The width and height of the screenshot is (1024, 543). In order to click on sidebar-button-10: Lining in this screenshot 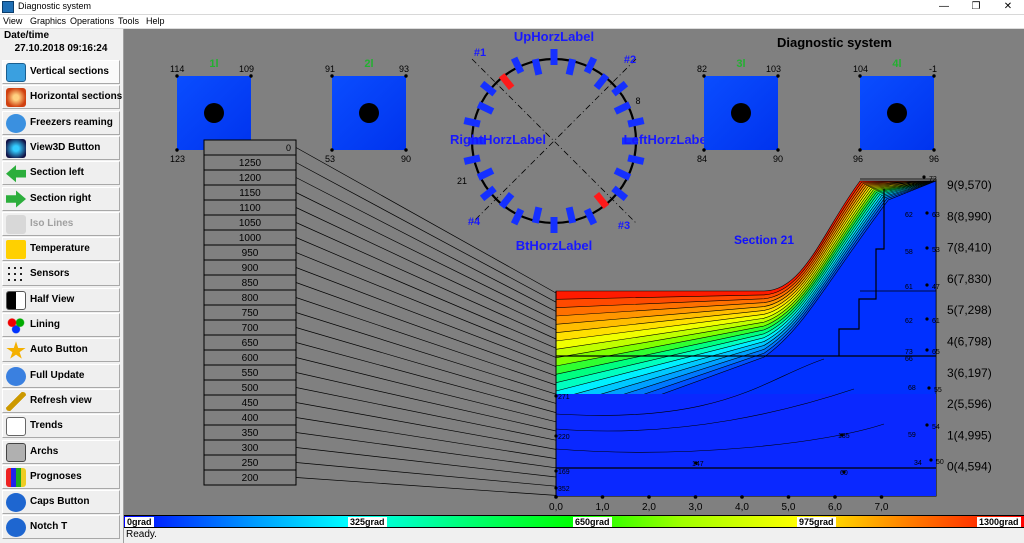, I will do `click(61, 325)`.